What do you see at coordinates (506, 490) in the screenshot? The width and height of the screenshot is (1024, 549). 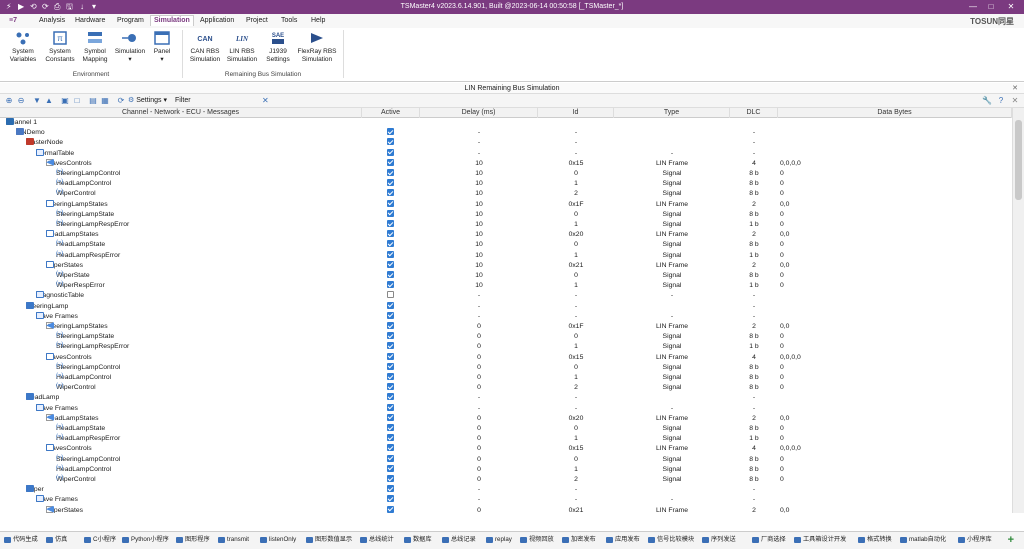 I see `table-row: −Wiper - - -` at bounding box center [506, 490].